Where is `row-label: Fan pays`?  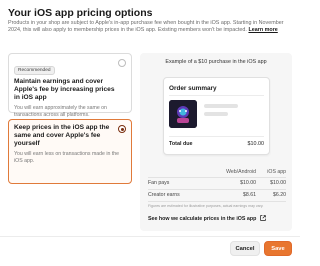 row-label: Fan pays is located at coordinates (159, 183).